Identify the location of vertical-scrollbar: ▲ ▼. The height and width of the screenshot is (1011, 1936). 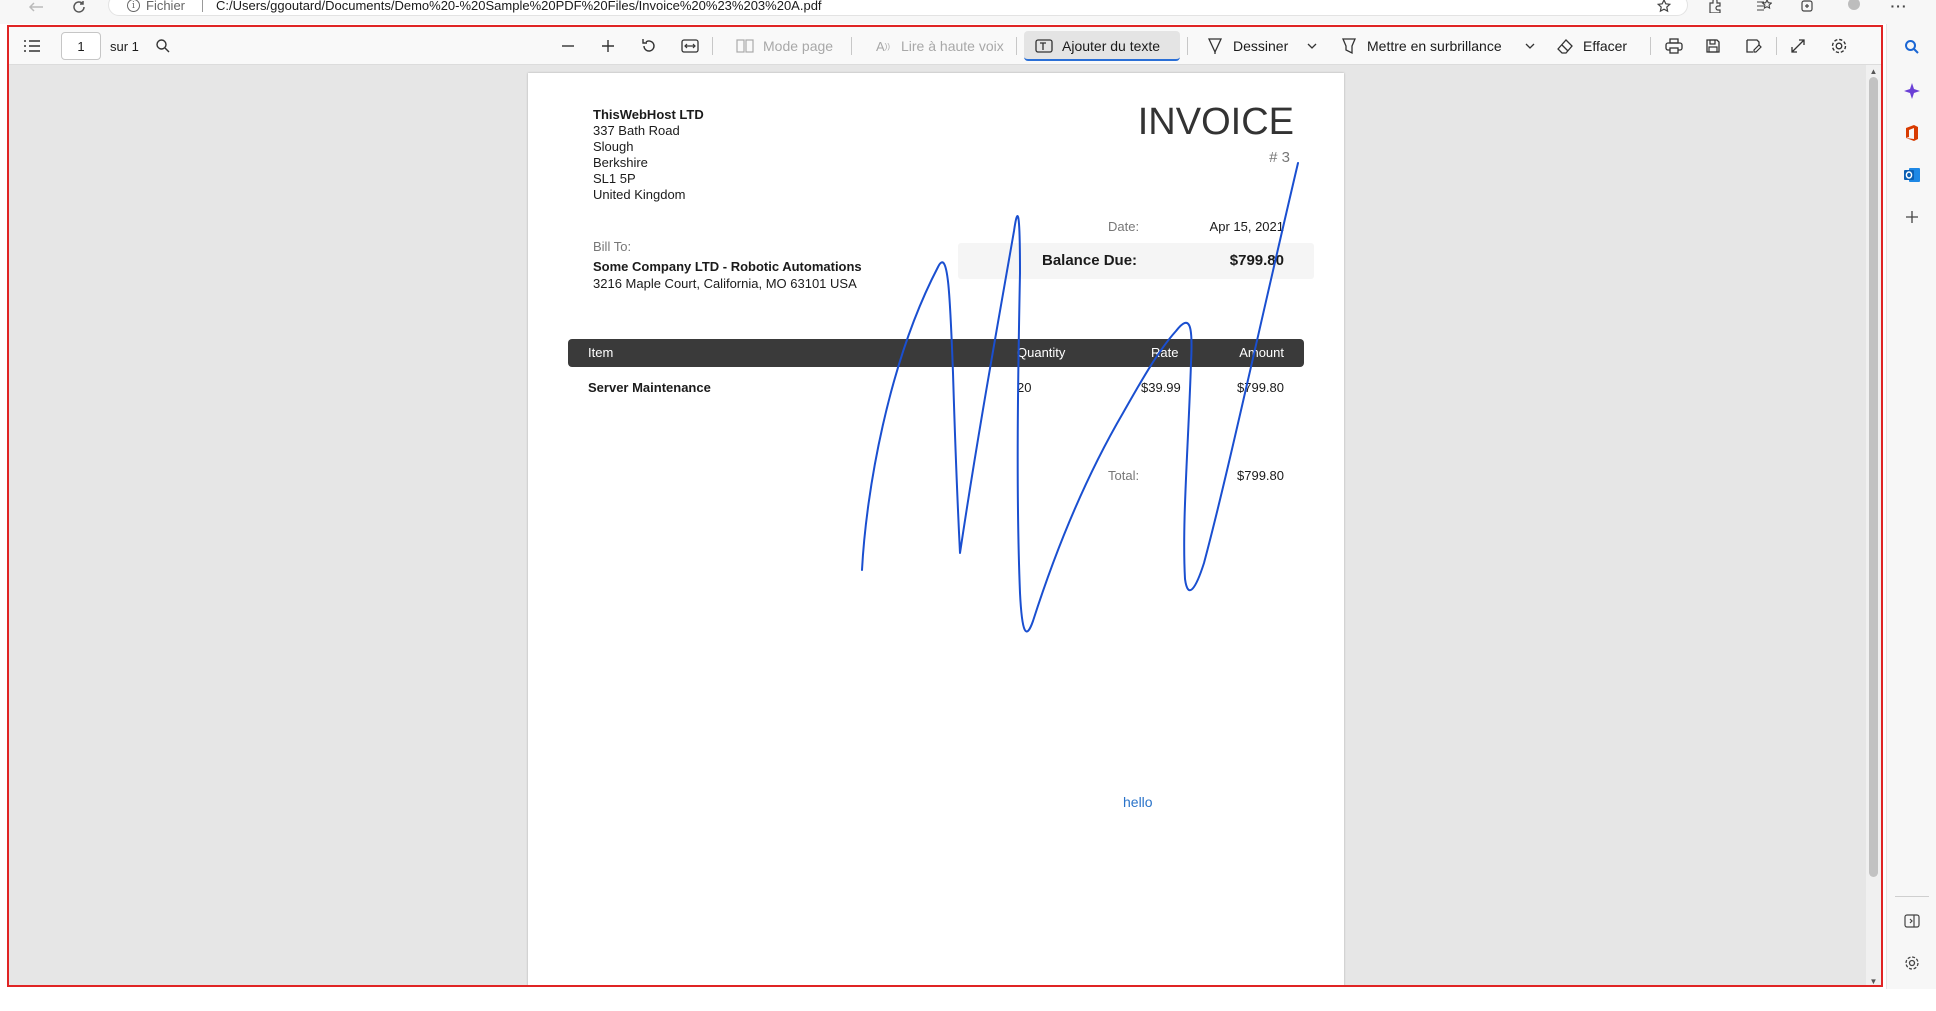
(1873, 525).